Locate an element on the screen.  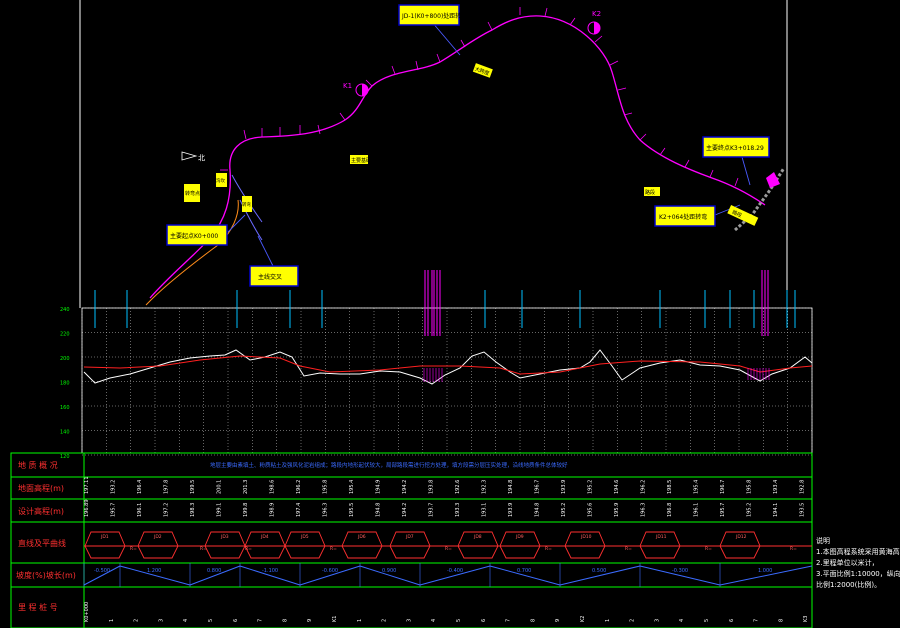
plan-label-k2turn: K2+064处距转弯 is located at coordinates (685, 216).